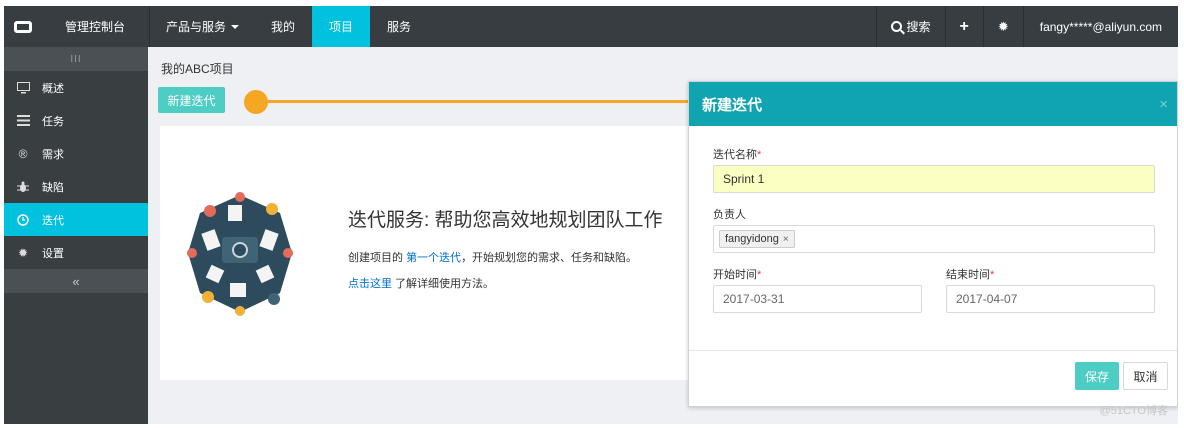  I want to click on start-date-label: 开始时间*, so click(737, 274).